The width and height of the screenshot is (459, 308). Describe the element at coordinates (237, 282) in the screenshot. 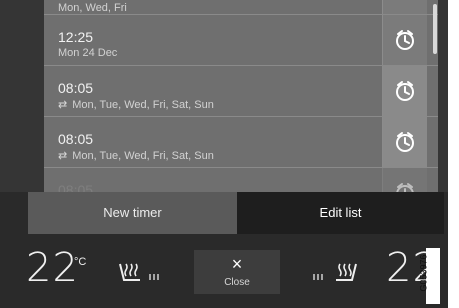

I see `close-label: Close` at that location.